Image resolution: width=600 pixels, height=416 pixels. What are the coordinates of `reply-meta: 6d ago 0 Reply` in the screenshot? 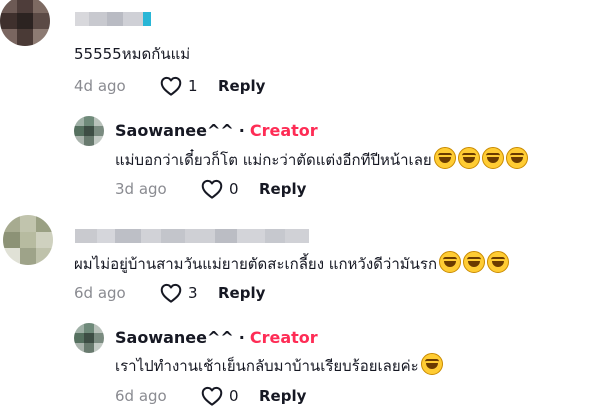 It's located at (210, 396).